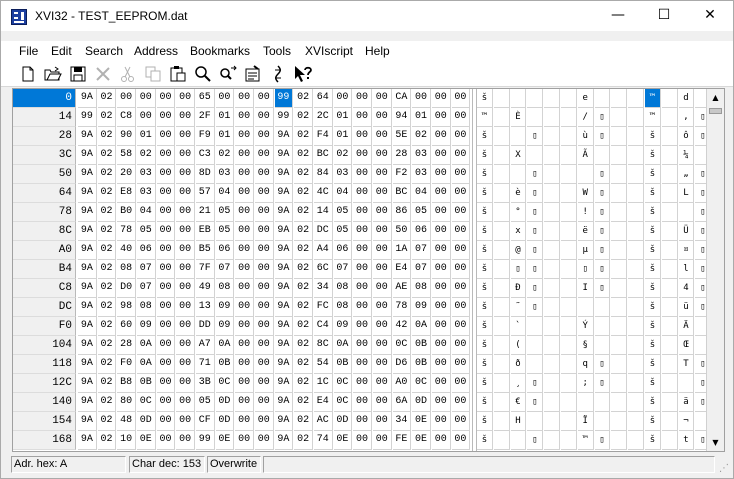  I want to click on hex-byte-cell: 0C, so click(421, 383).